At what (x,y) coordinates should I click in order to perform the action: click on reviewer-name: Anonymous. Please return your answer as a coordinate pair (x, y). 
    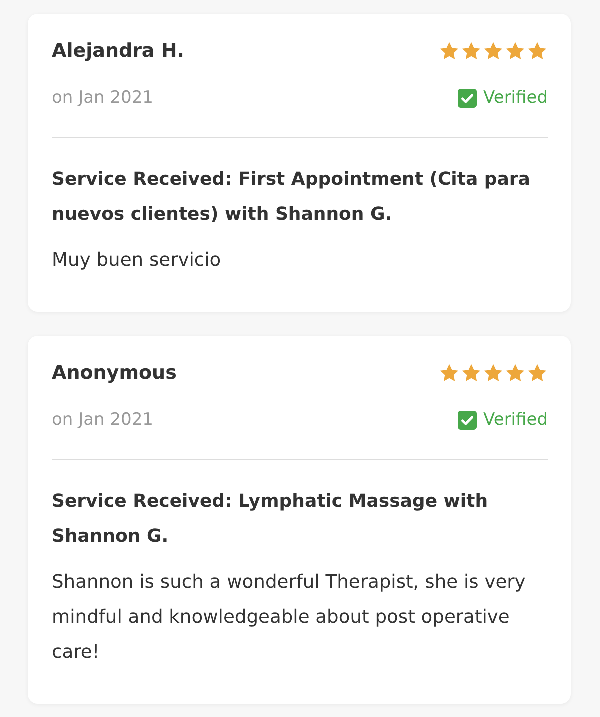
    Looking at the image, I should click on (114, 373).